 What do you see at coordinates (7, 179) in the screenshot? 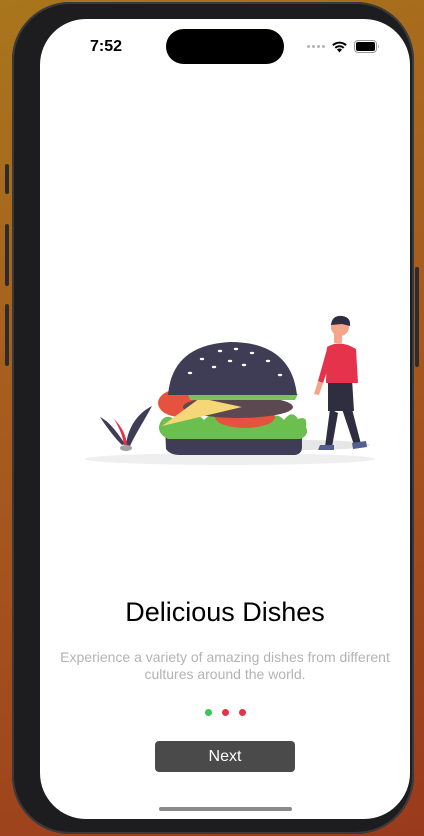
I see `action-button` at bounding box center [7, 179].